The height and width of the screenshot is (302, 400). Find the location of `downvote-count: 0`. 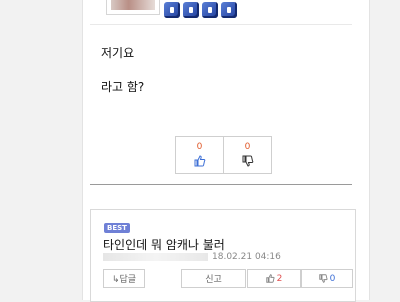

downvote-count: 0 is located at coordinates (247, 147).